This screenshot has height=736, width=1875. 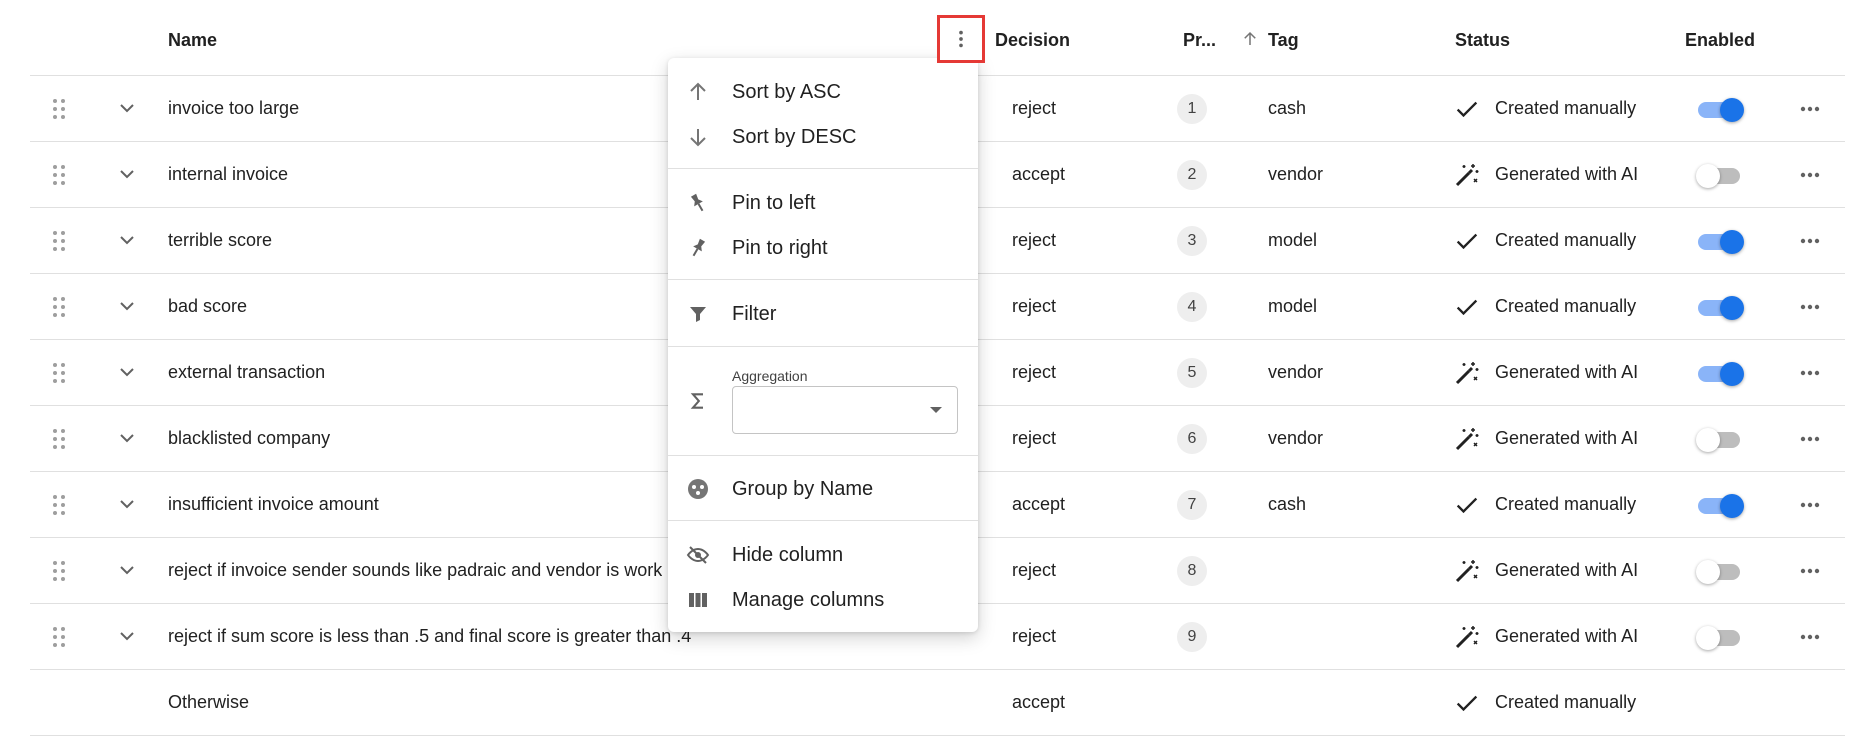 I want to click on menu-item-pin-right-label: Pin to right, so click(x=780, y=247).